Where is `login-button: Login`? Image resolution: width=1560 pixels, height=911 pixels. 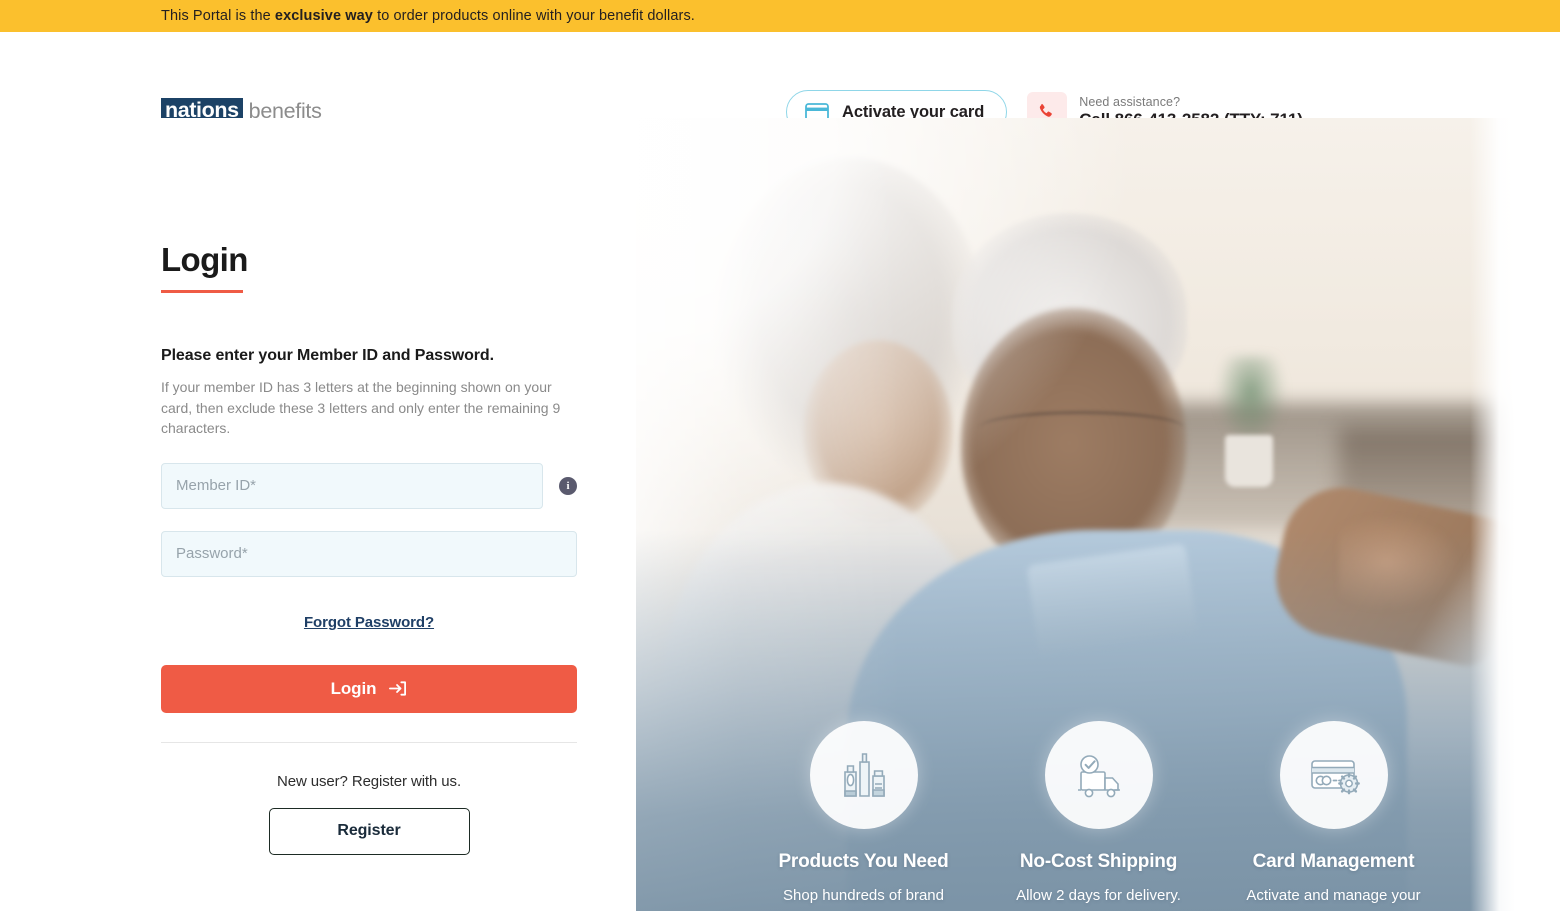 login-button: Login is located at coordinates (369, 688).